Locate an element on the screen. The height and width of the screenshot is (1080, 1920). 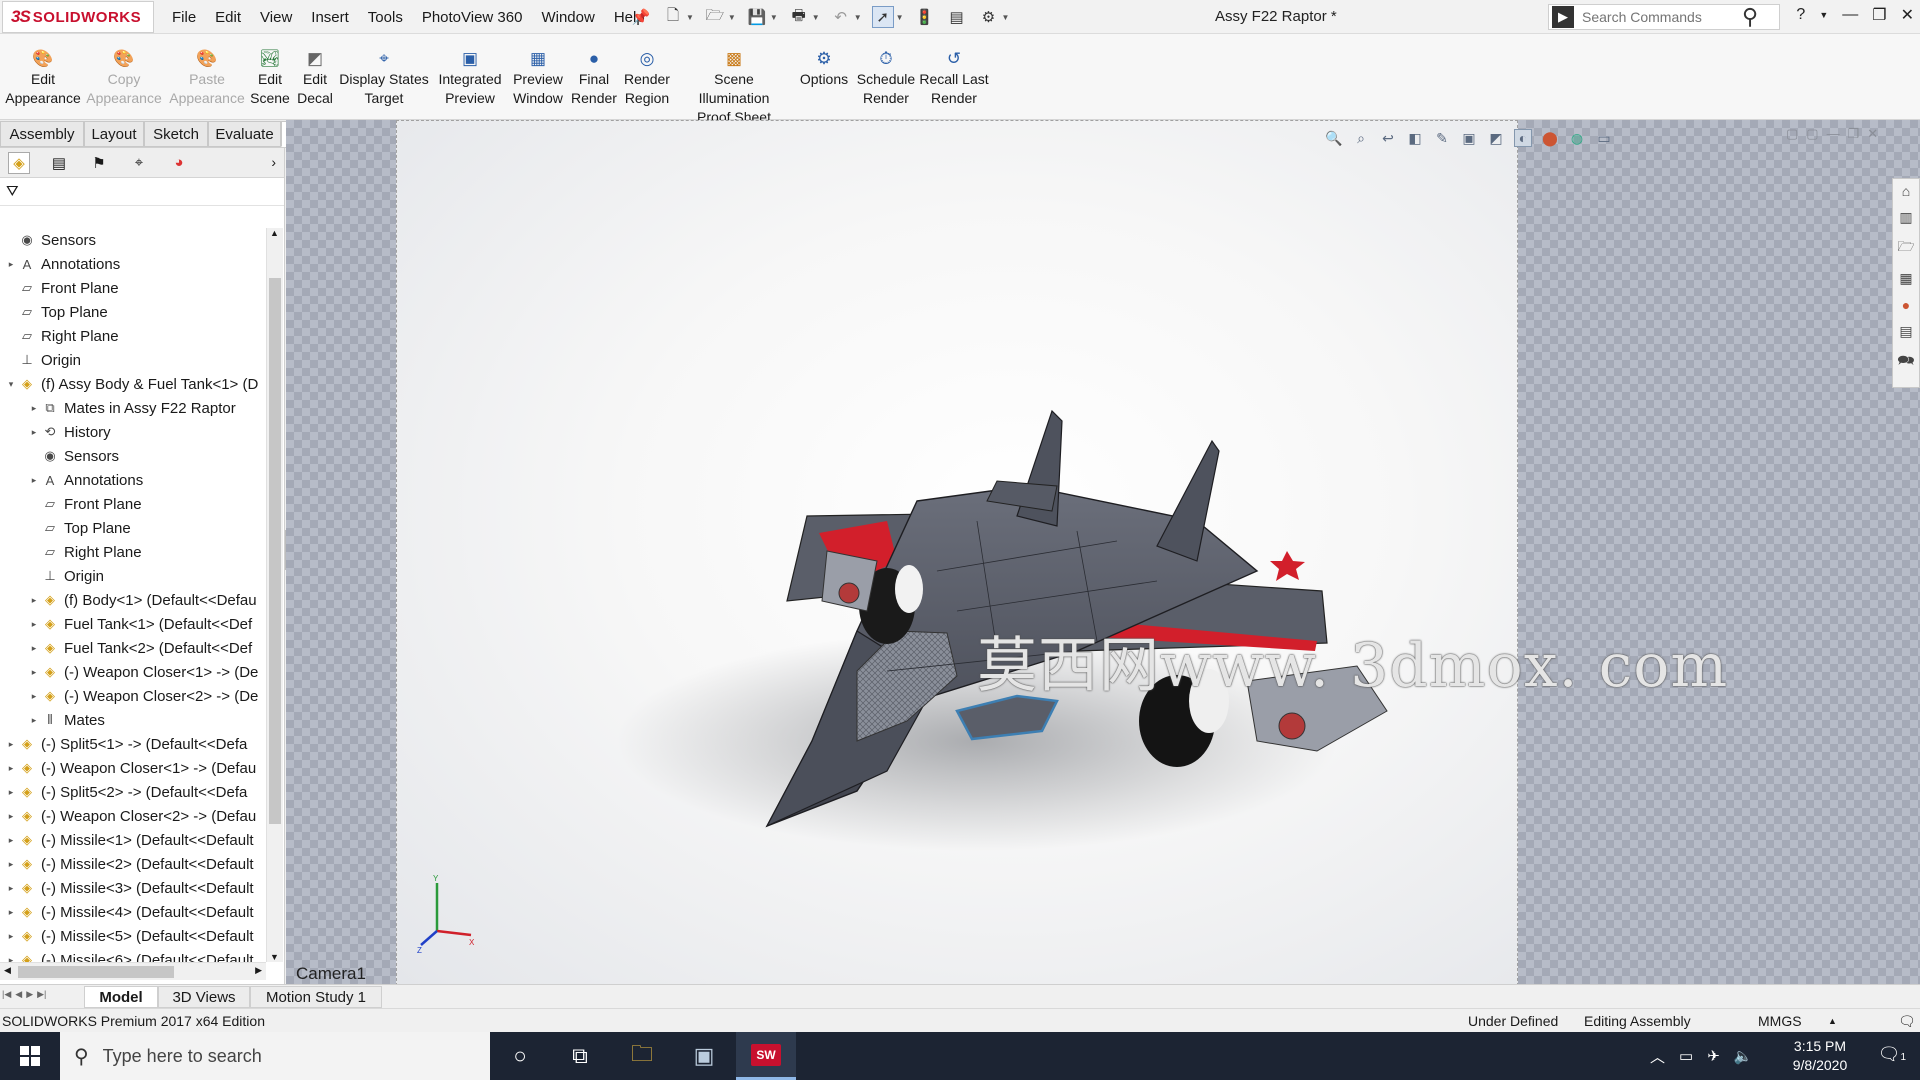
tree-item: ▸ ◈ Fuel Tank<1> (Default<<Def is located at coordinates (133, 624).